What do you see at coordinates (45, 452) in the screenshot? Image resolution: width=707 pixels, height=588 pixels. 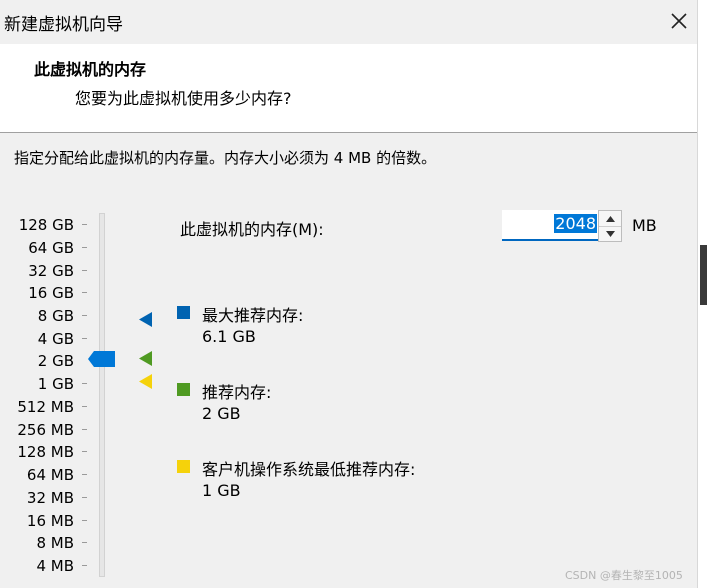 I see `scale-label: 128 MB` at bounding box center [45, 452].